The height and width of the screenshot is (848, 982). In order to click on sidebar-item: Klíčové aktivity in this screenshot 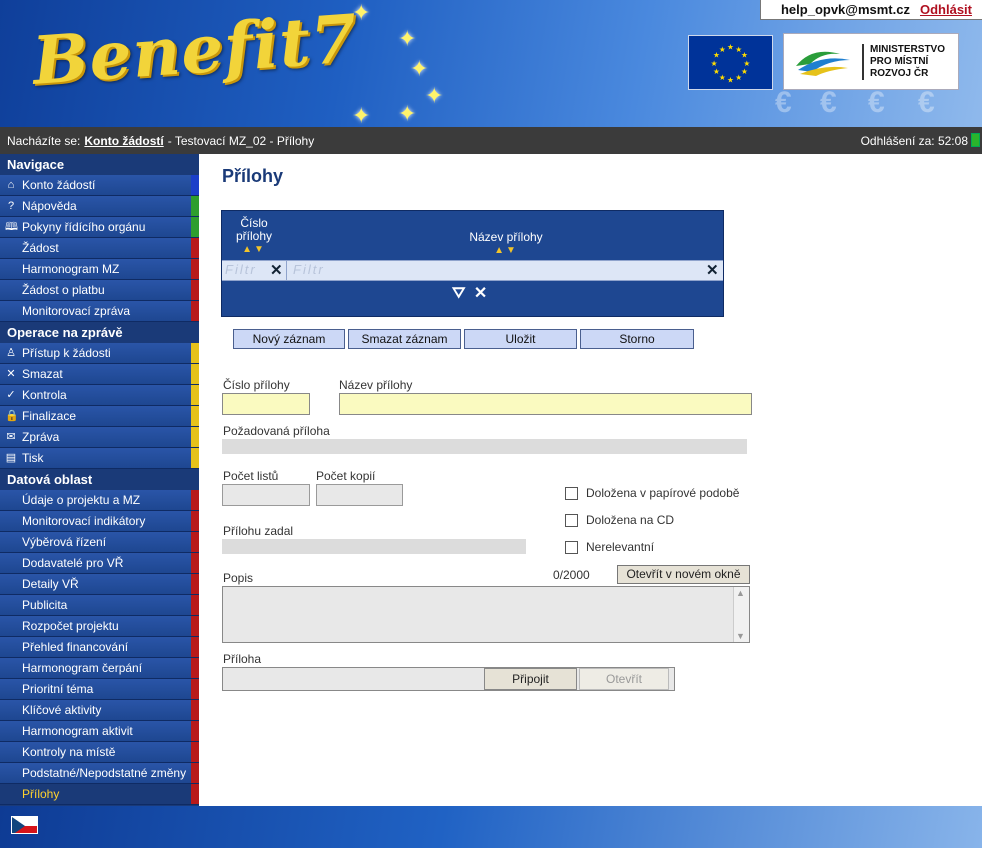, I will do `click(99, 710)`.